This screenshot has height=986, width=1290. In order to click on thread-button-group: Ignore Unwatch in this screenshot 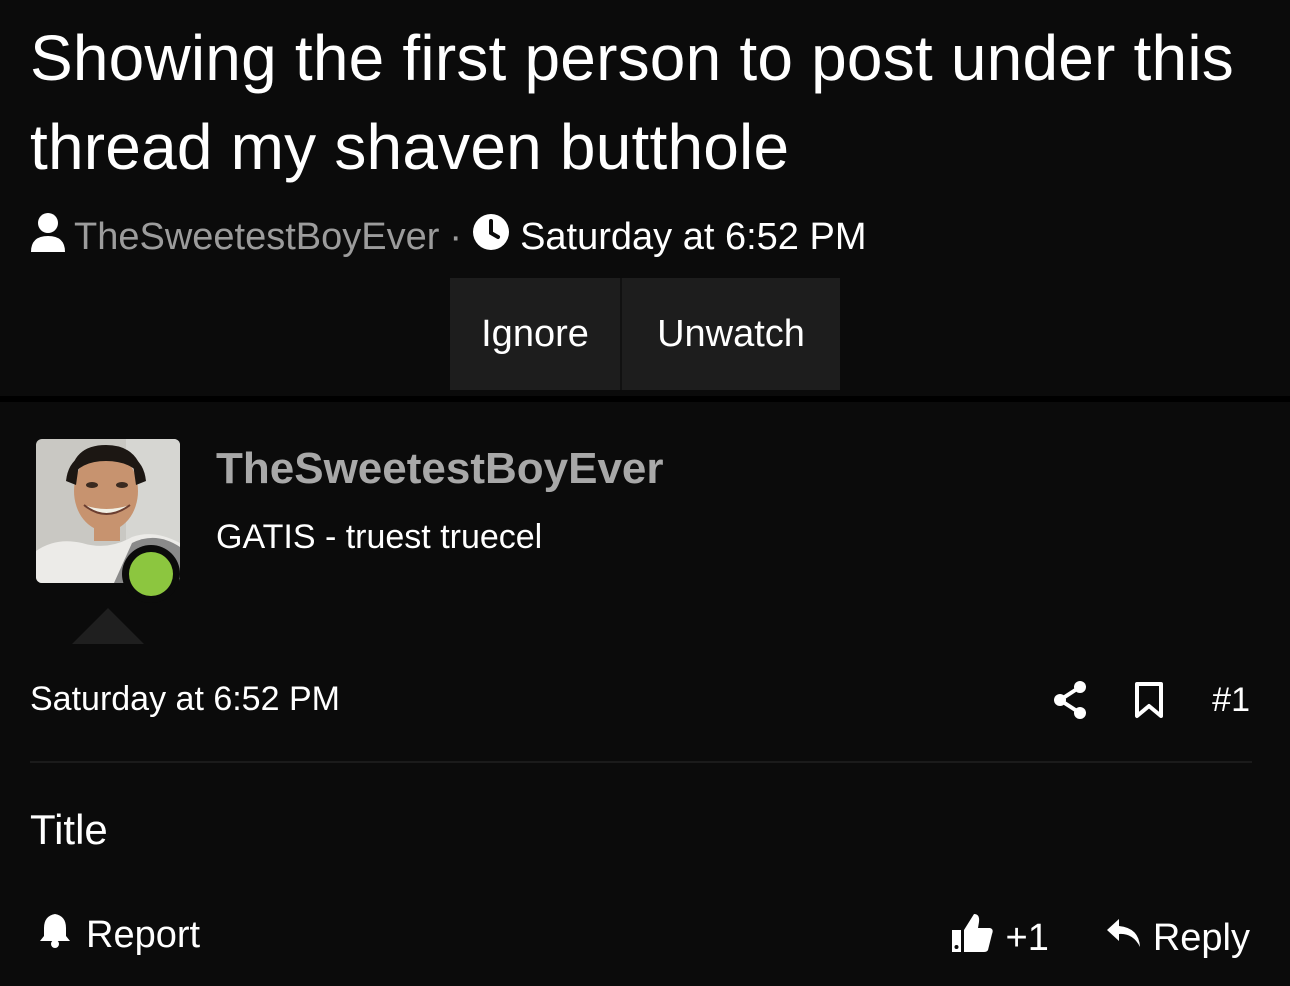, I will do `click(645, 334)`.